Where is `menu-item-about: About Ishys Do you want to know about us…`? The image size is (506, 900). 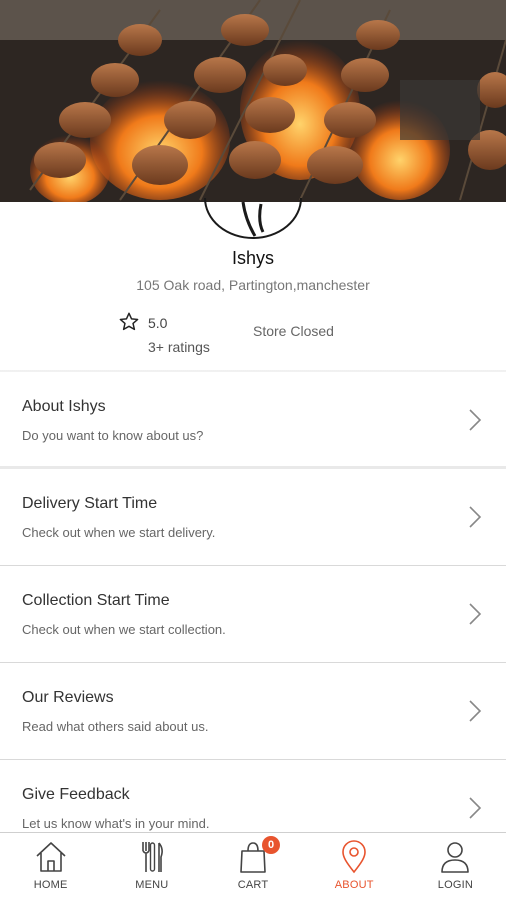
menu-item-about: About Ishys Do you want to know about us… is located at coordinates (253, 420).